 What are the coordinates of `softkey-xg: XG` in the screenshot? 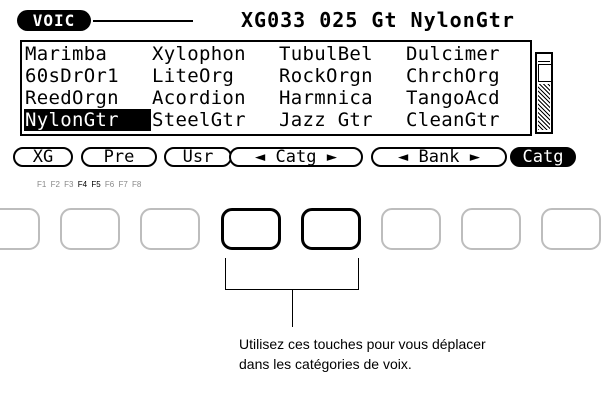 It's located at (43, 157).